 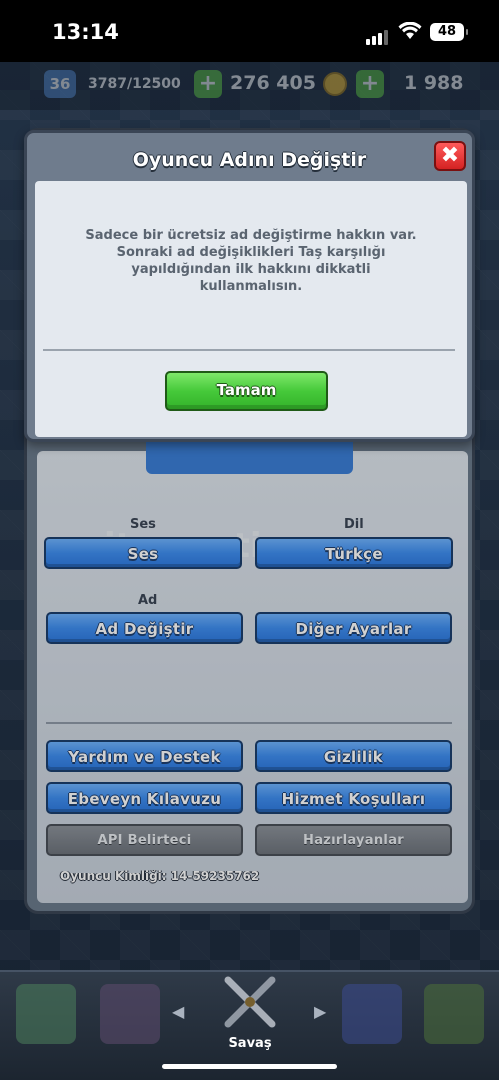 What do you see at coordinates (372, 1014) in the screenshot?
I see `clan-tab-icon` at bounding box center [372, 1014].